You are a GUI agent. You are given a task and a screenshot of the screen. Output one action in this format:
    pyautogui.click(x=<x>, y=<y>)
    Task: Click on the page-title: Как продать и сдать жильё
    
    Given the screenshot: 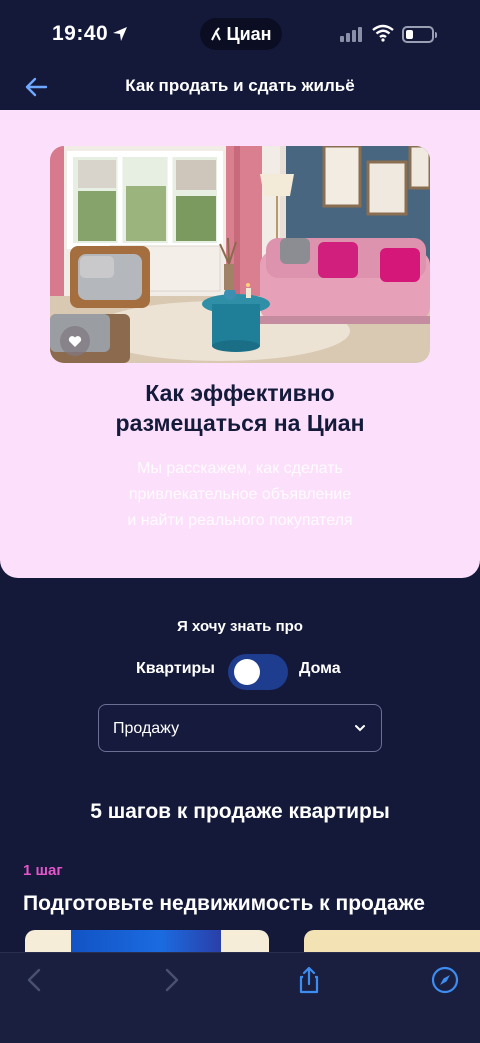 What is the action you would take?
    pyautogui.click(x=240, y=85)
    